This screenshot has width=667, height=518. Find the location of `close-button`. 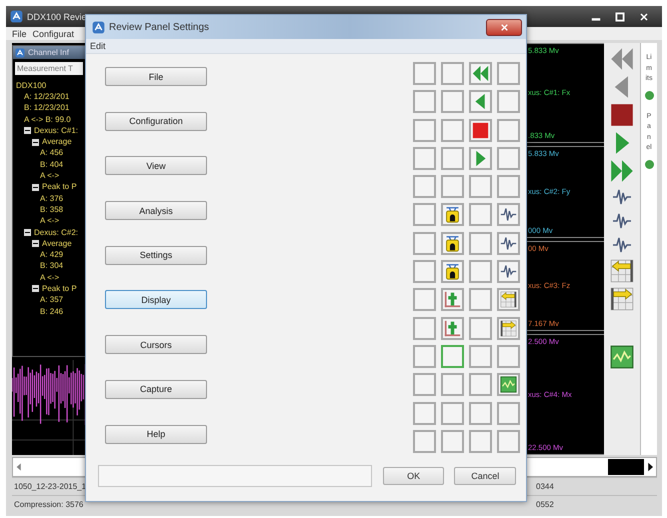

close-button is located at coordinates (504, 27).